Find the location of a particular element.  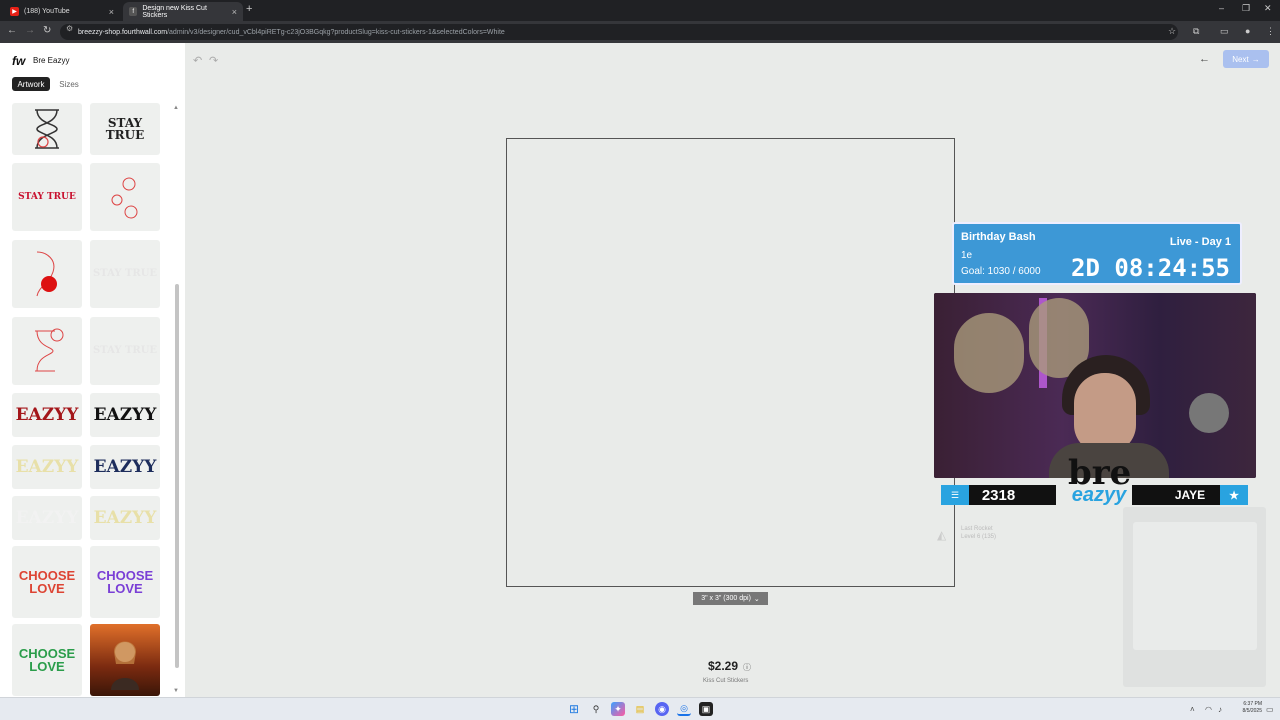

microphone is located at coordinates (1209, 413).